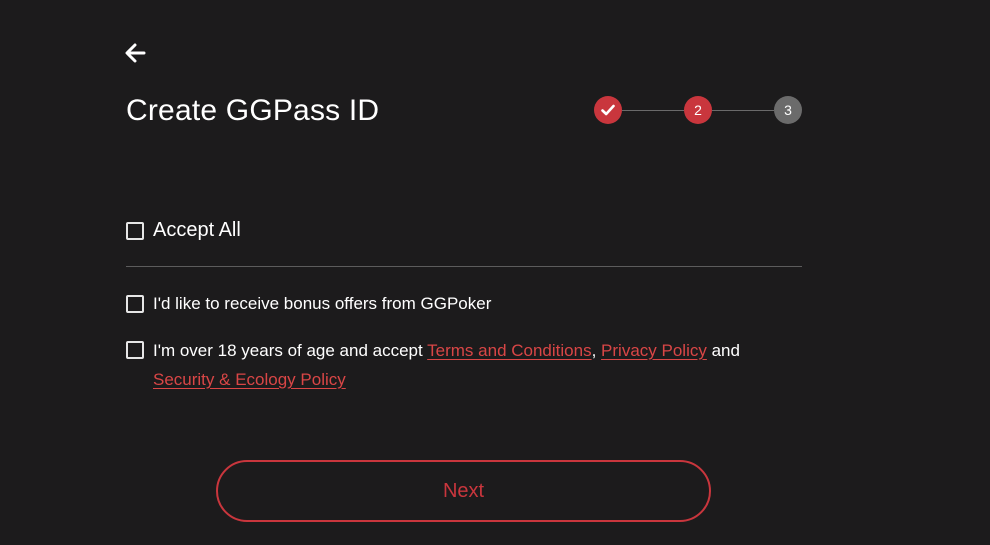 The image size is (990, 545). I want to click on accept-all-row: Accept All, so click(183, 230).